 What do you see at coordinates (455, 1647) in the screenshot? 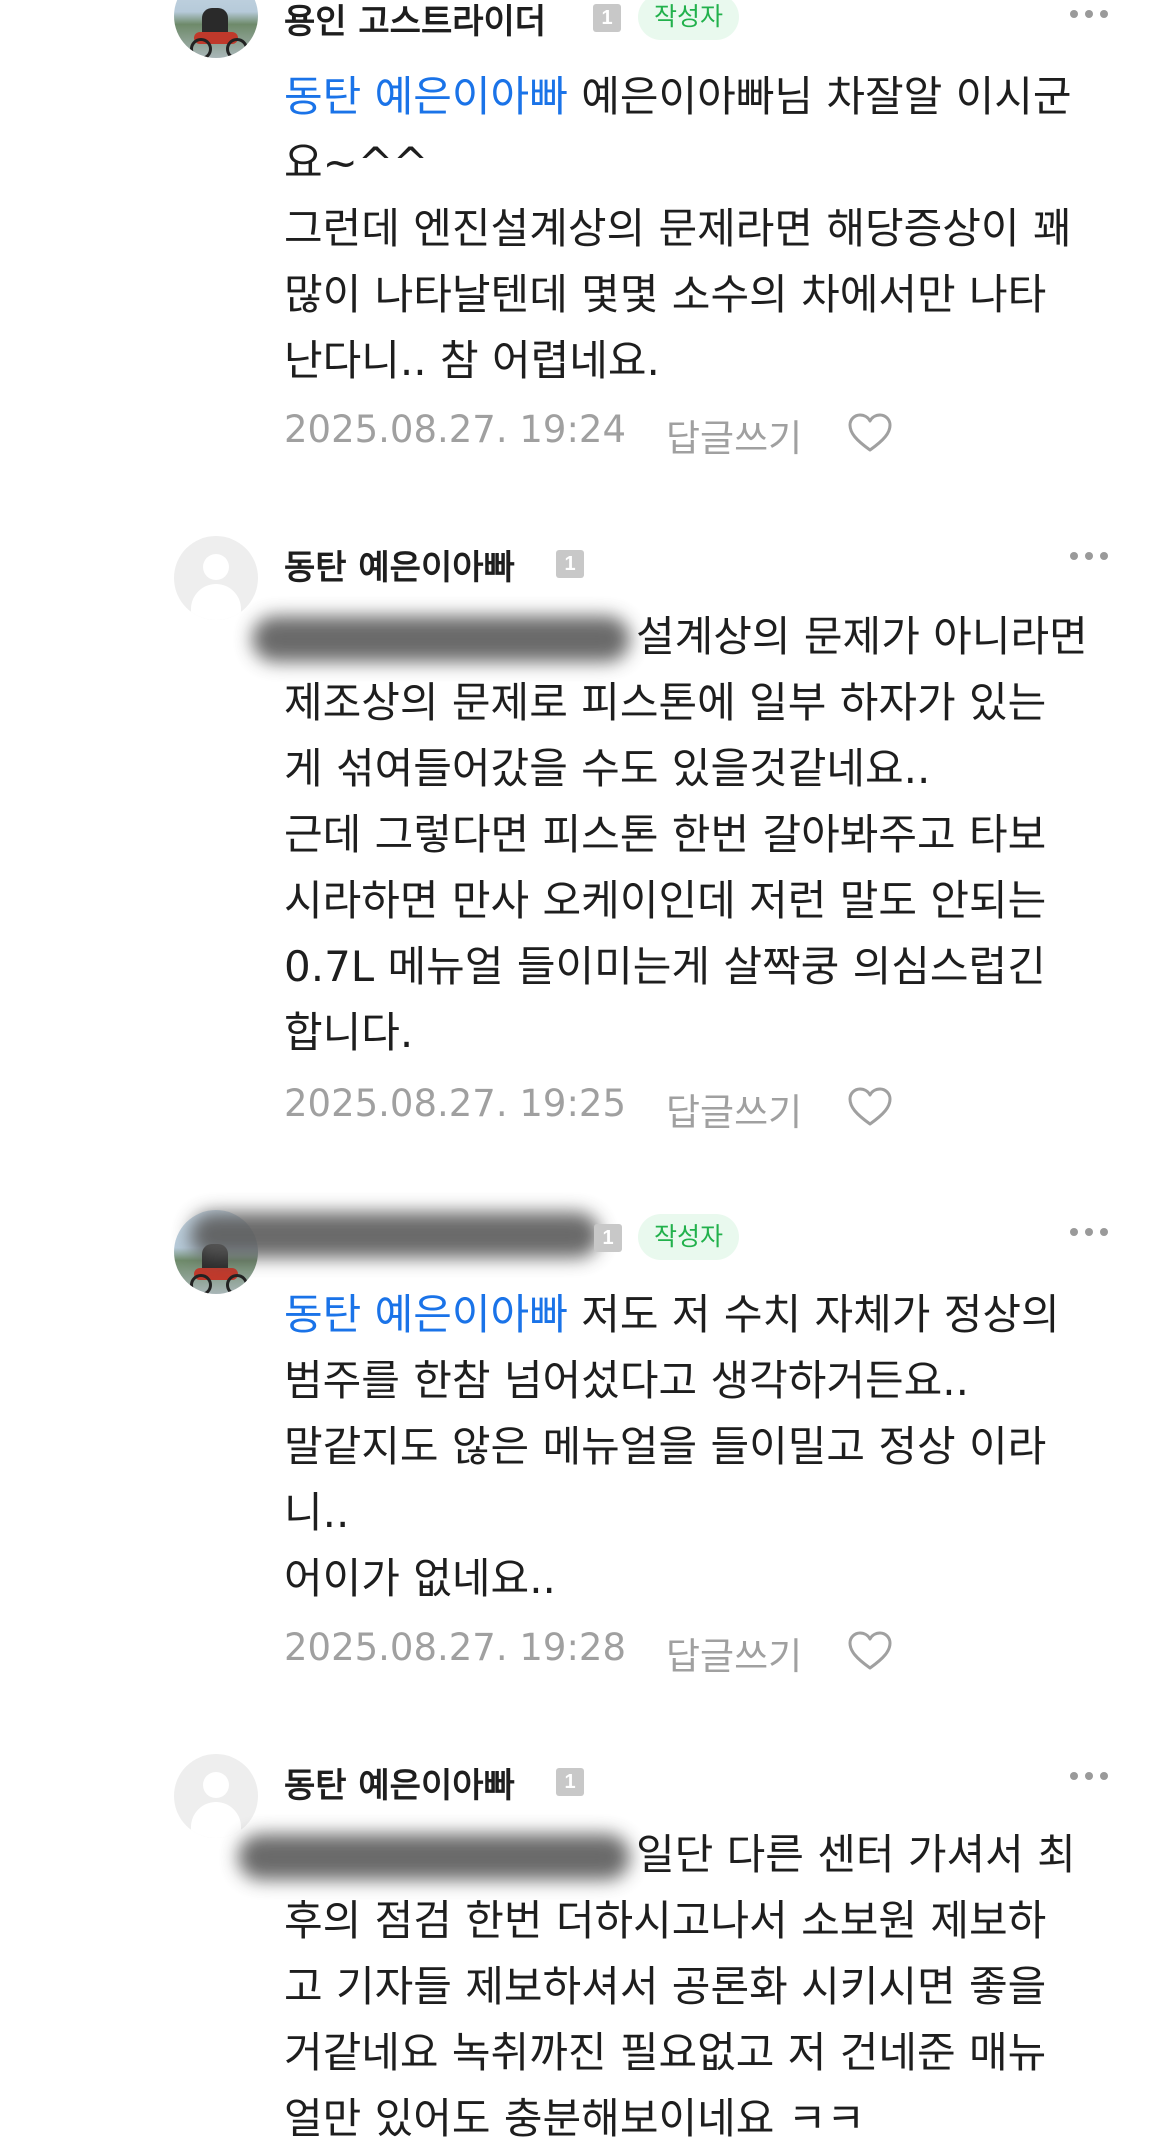
I see `comment-date: 2025.08.27. 19:28` at bounding box center [455, 1647].